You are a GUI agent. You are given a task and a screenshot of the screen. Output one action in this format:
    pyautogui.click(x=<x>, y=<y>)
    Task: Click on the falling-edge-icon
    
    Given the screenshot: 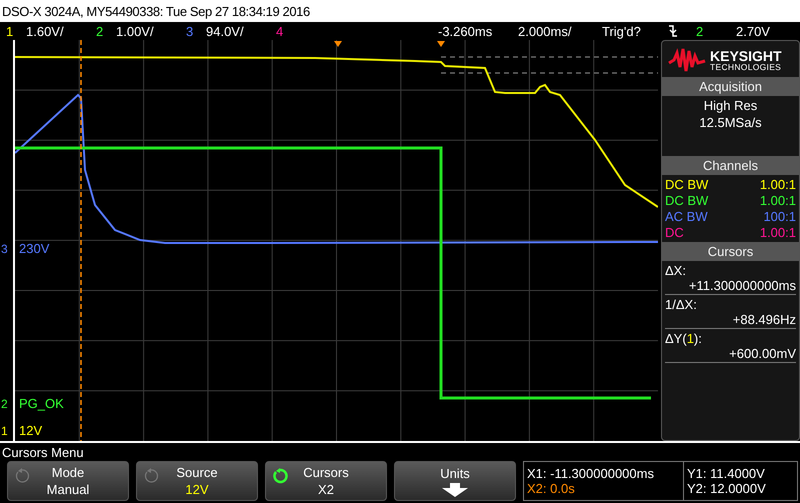 What is the action you would take?
    pyautogui.click(x=673, y=31)
    